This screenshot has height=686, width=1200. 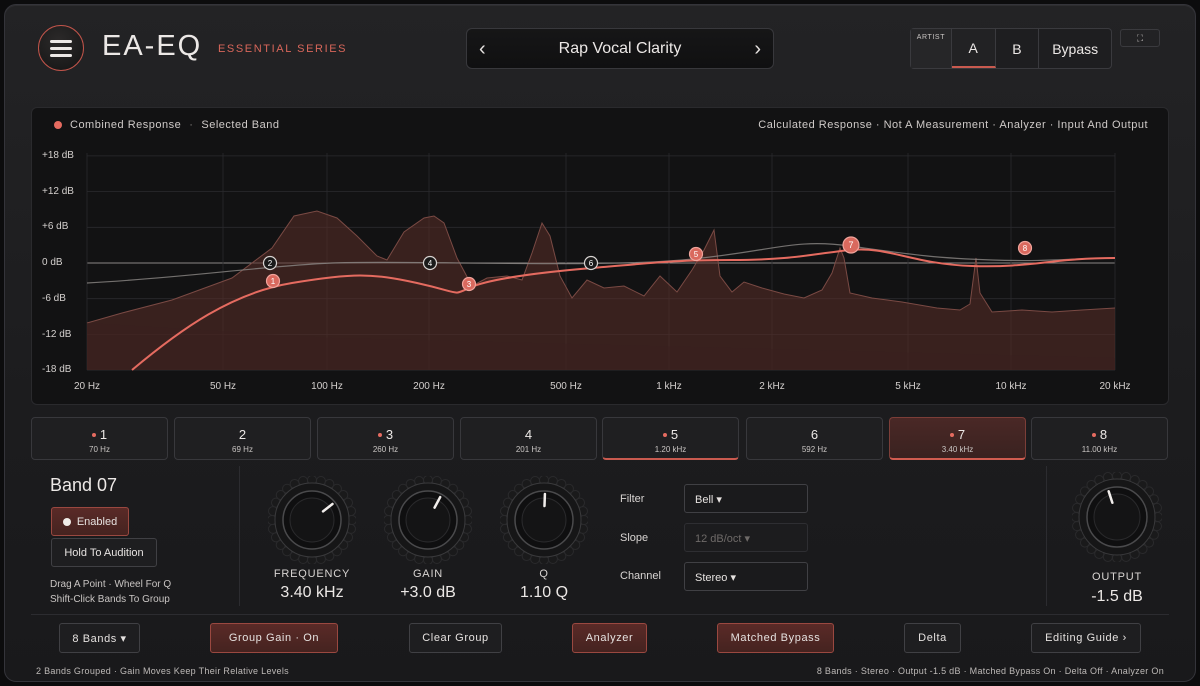 I want to click on band-node-1: 1, so click(x=273, y=281).